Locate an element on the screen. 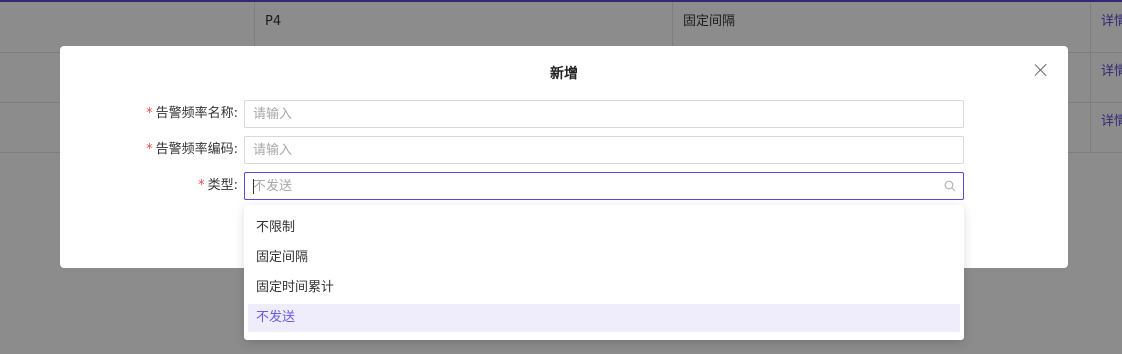 The width and height of the screenshot is (1122, 354). field-label-text: 类型: is located at coordinates (222, 185).